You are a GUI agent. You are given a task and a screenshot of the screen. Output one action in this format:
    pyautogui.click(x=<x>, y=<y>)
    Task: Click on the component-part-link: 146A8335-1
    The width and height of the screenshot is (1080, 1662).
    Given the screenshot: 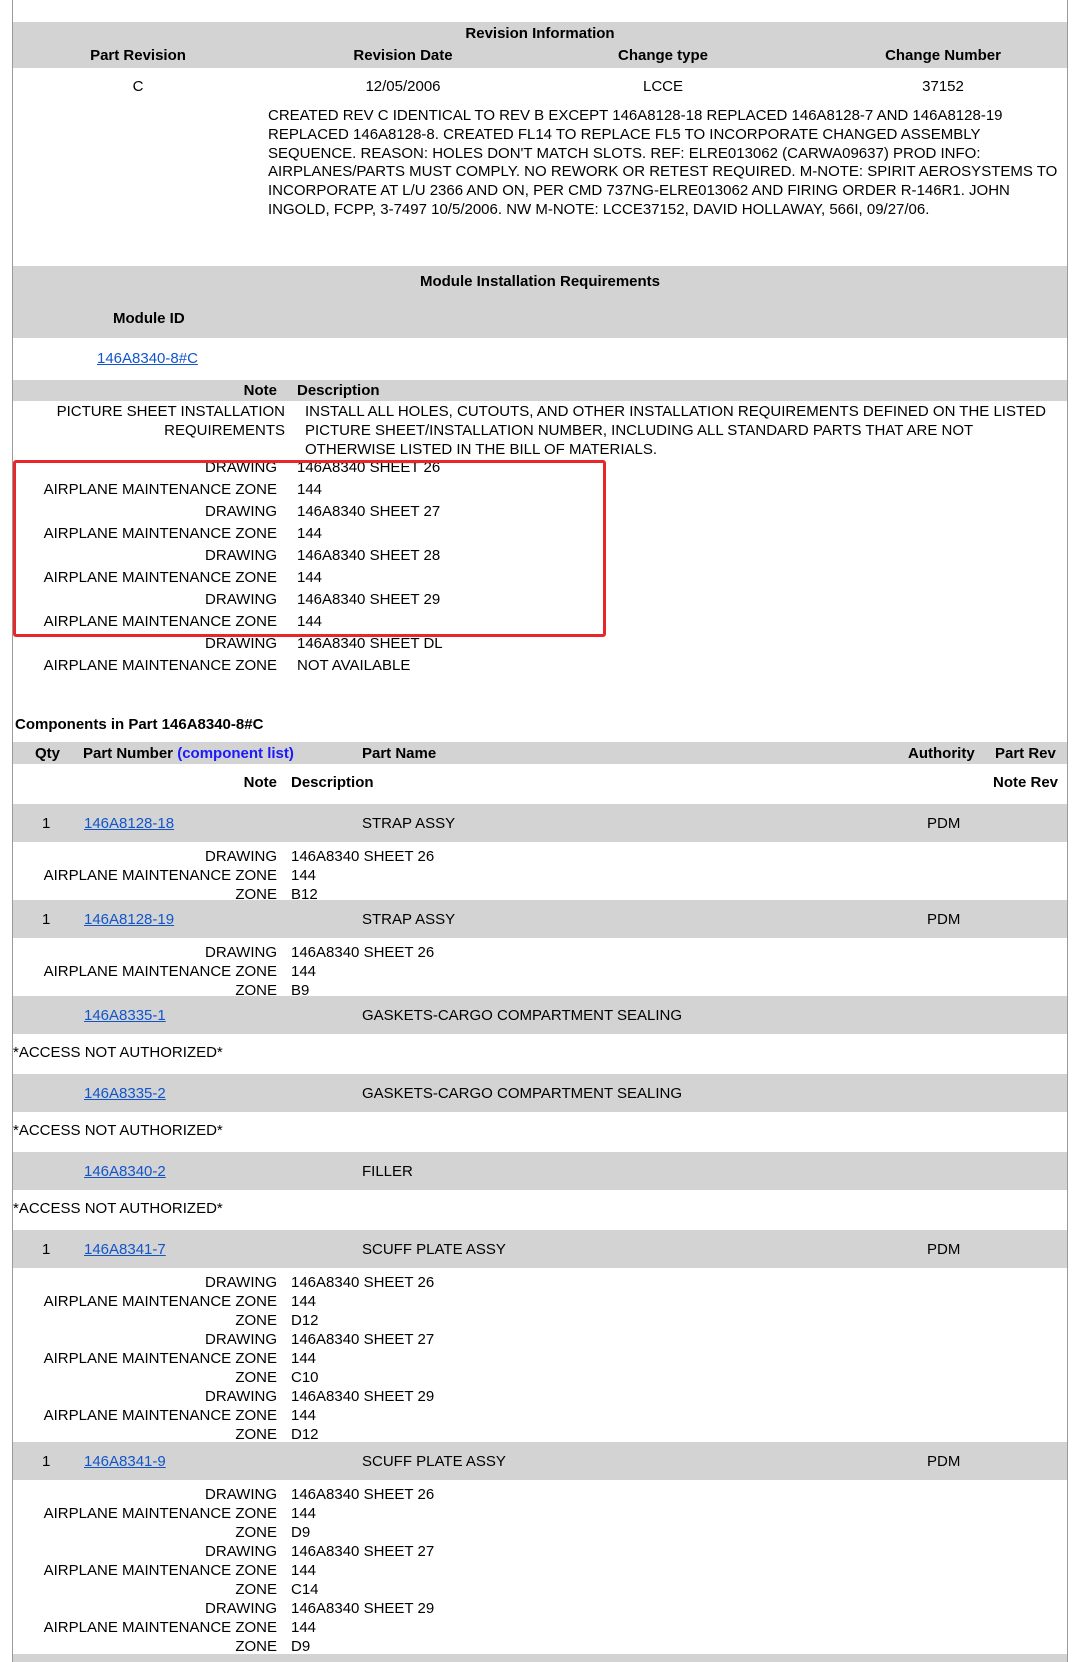 What is the action you would take?
    pyautogui.click(x=125, y=1016)
    